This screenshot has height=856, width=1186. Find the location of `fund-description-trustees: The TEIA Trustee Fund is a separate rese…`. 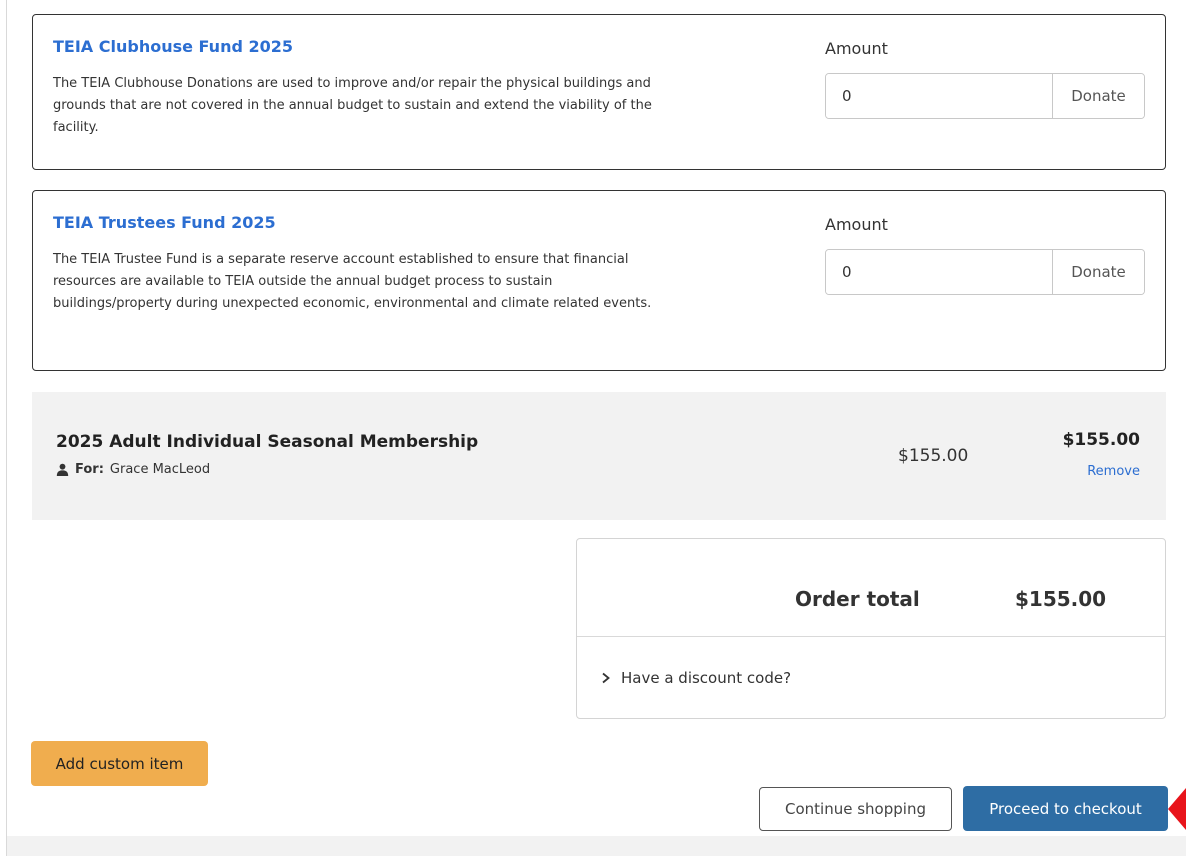

fund-description-trustees: The TEIA Trustee Fund is a separate rese… is located at coordinates (352, 281).